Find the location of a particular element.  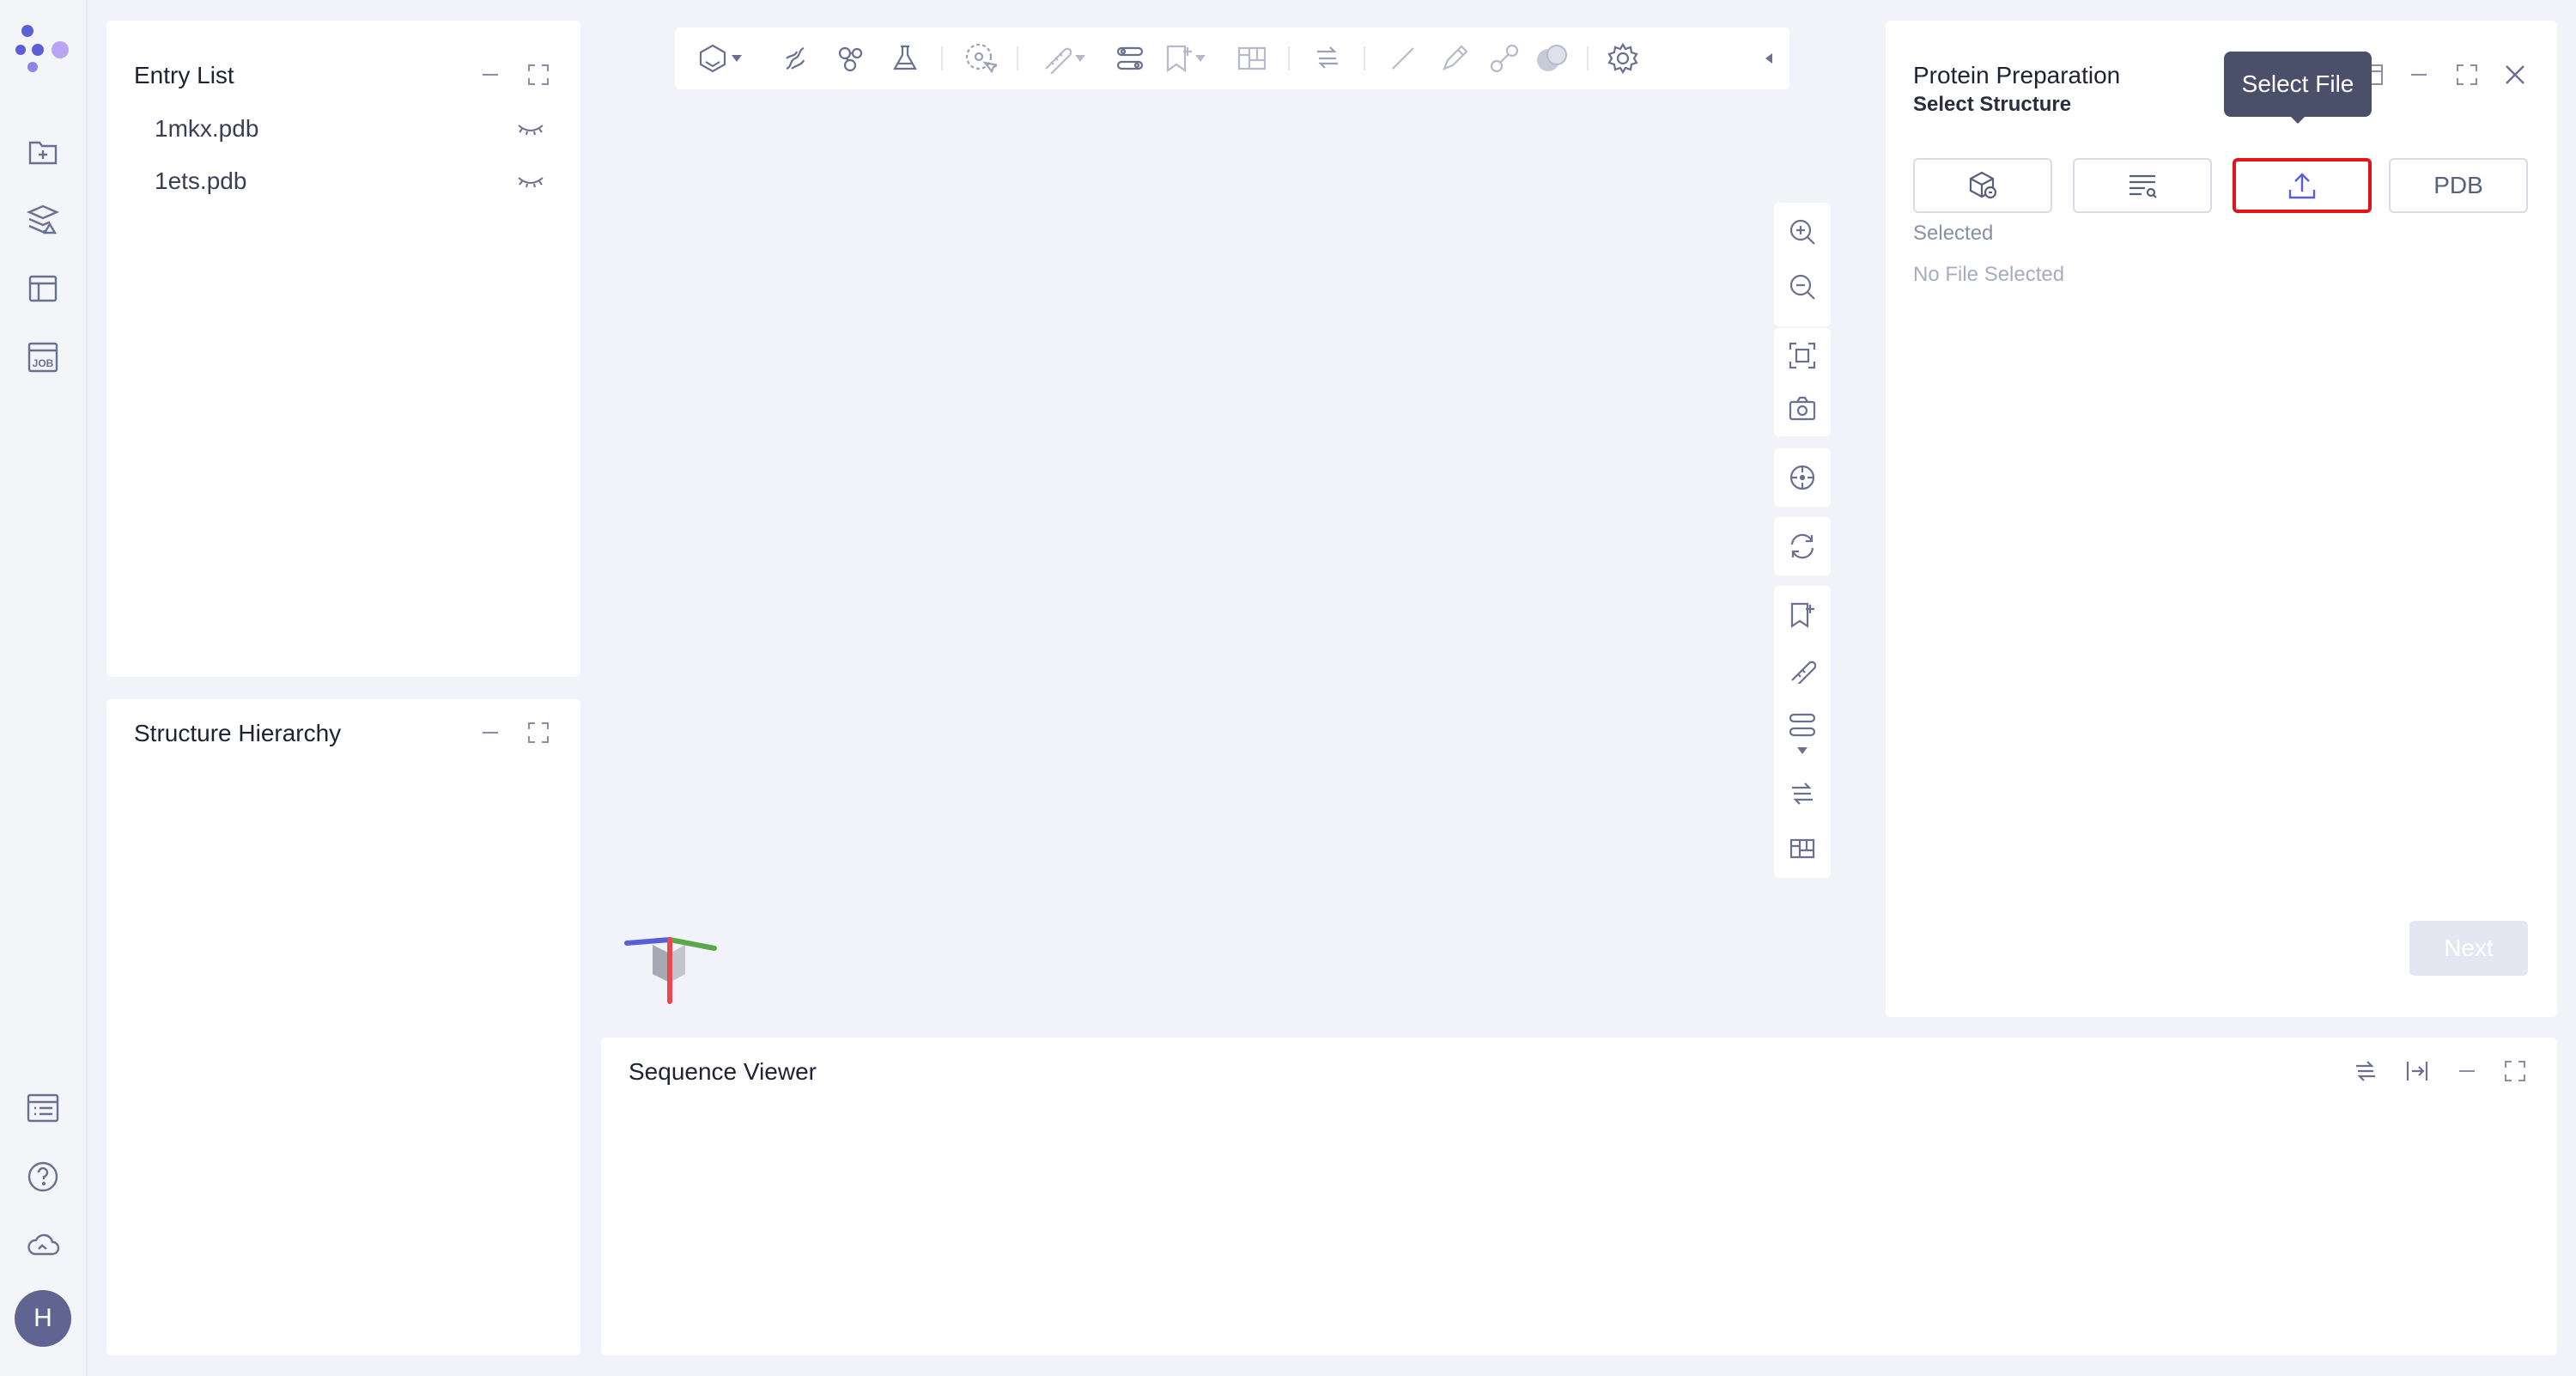

fit-view-icon is located at coordinates (1802, 355).